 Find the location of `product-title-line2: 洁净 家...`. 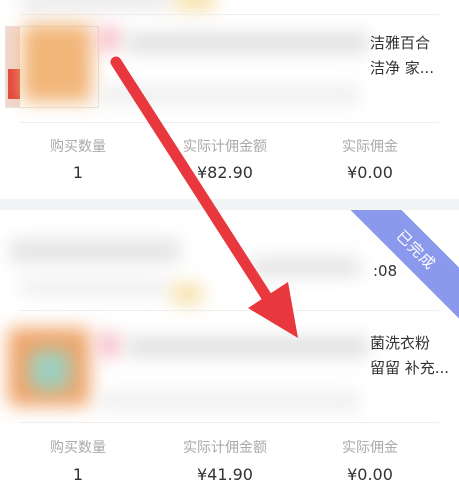

product-title-line2: 洁净 家... is located at coordinates (402, 68).